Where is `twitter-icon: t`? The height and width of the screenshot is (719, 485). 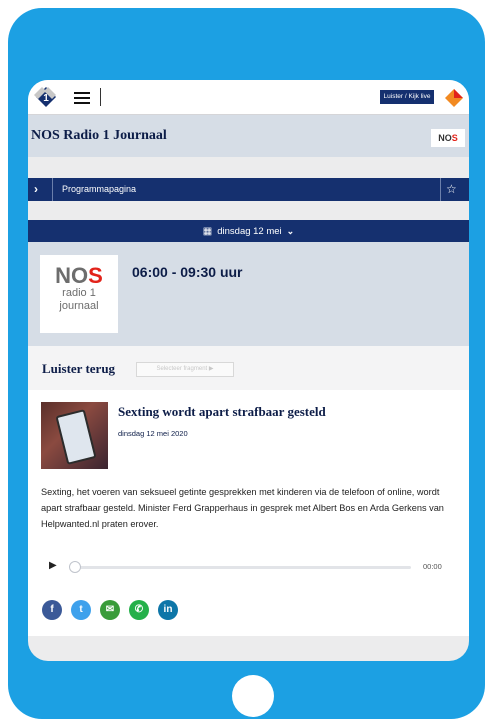
twitter-icon: t is located at coordinates (81, 610).